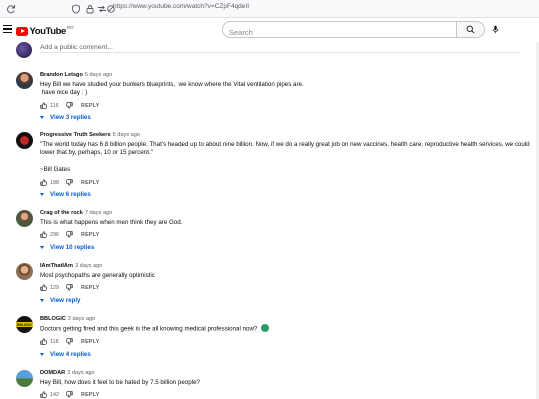  I want to click on comment-actions: 296 REPLY, so click(287, 236).